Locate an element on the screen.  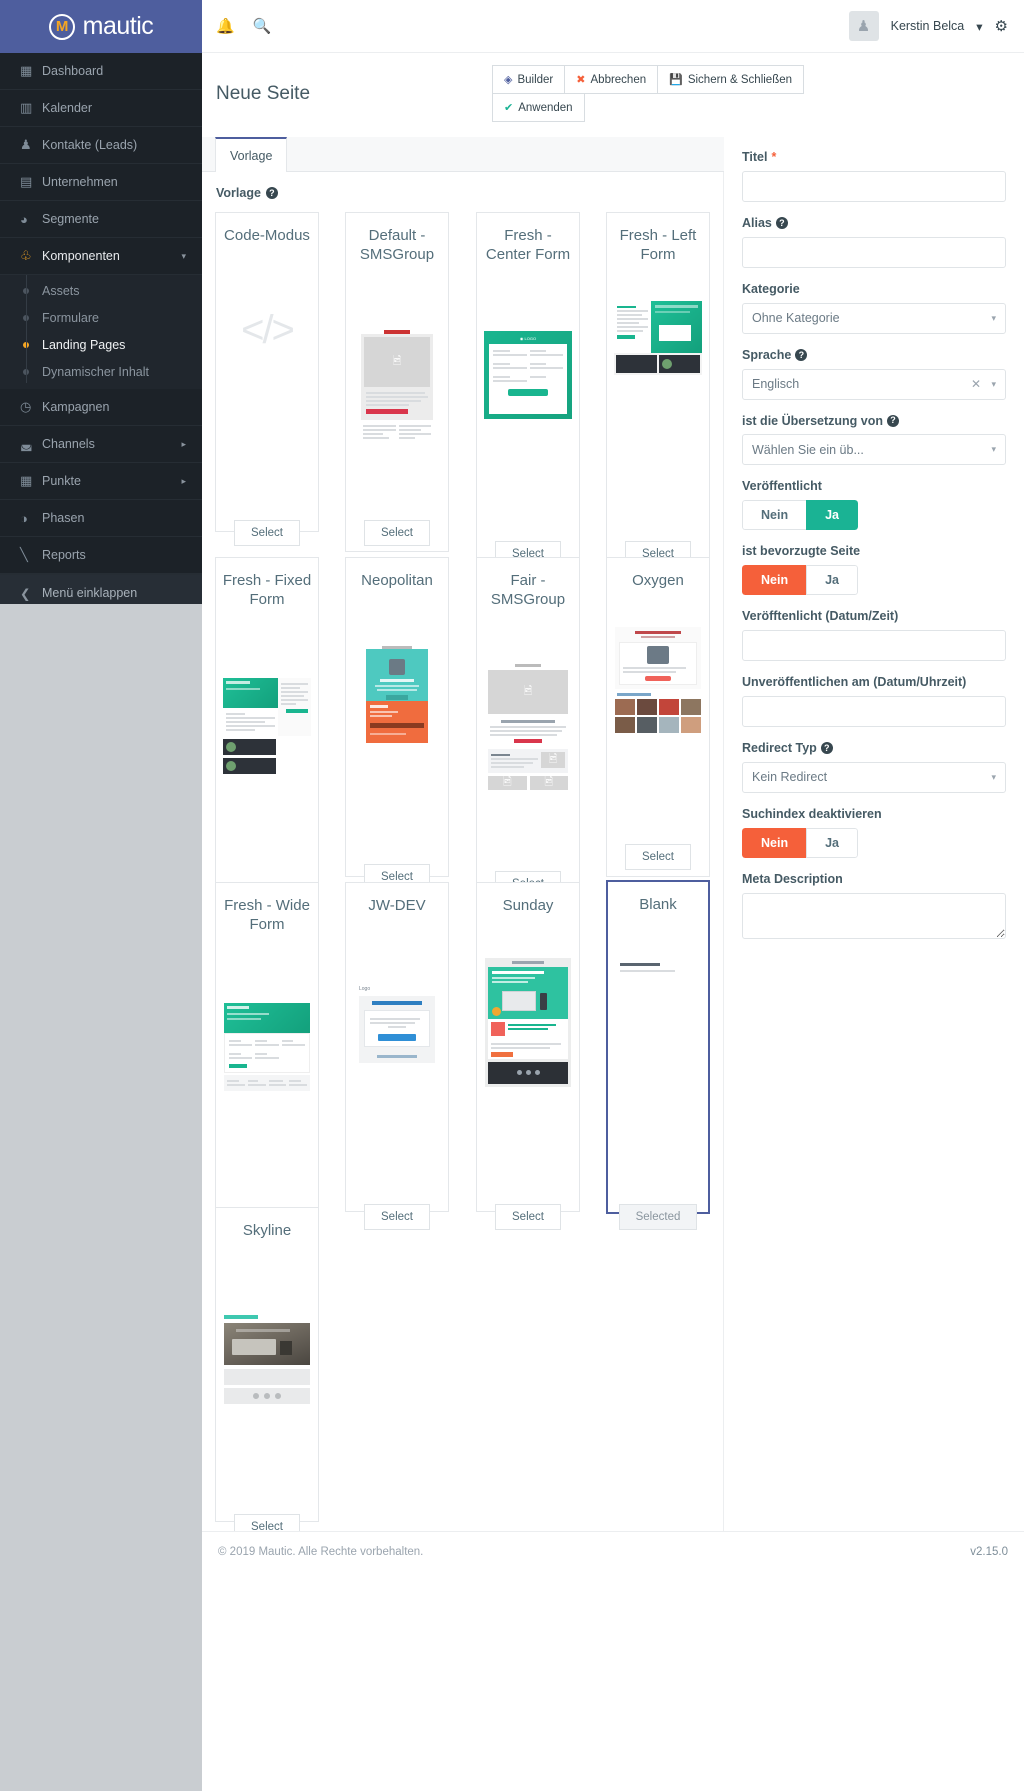
suchindex-ja-button: Ja is located at coordinates (832, 842).